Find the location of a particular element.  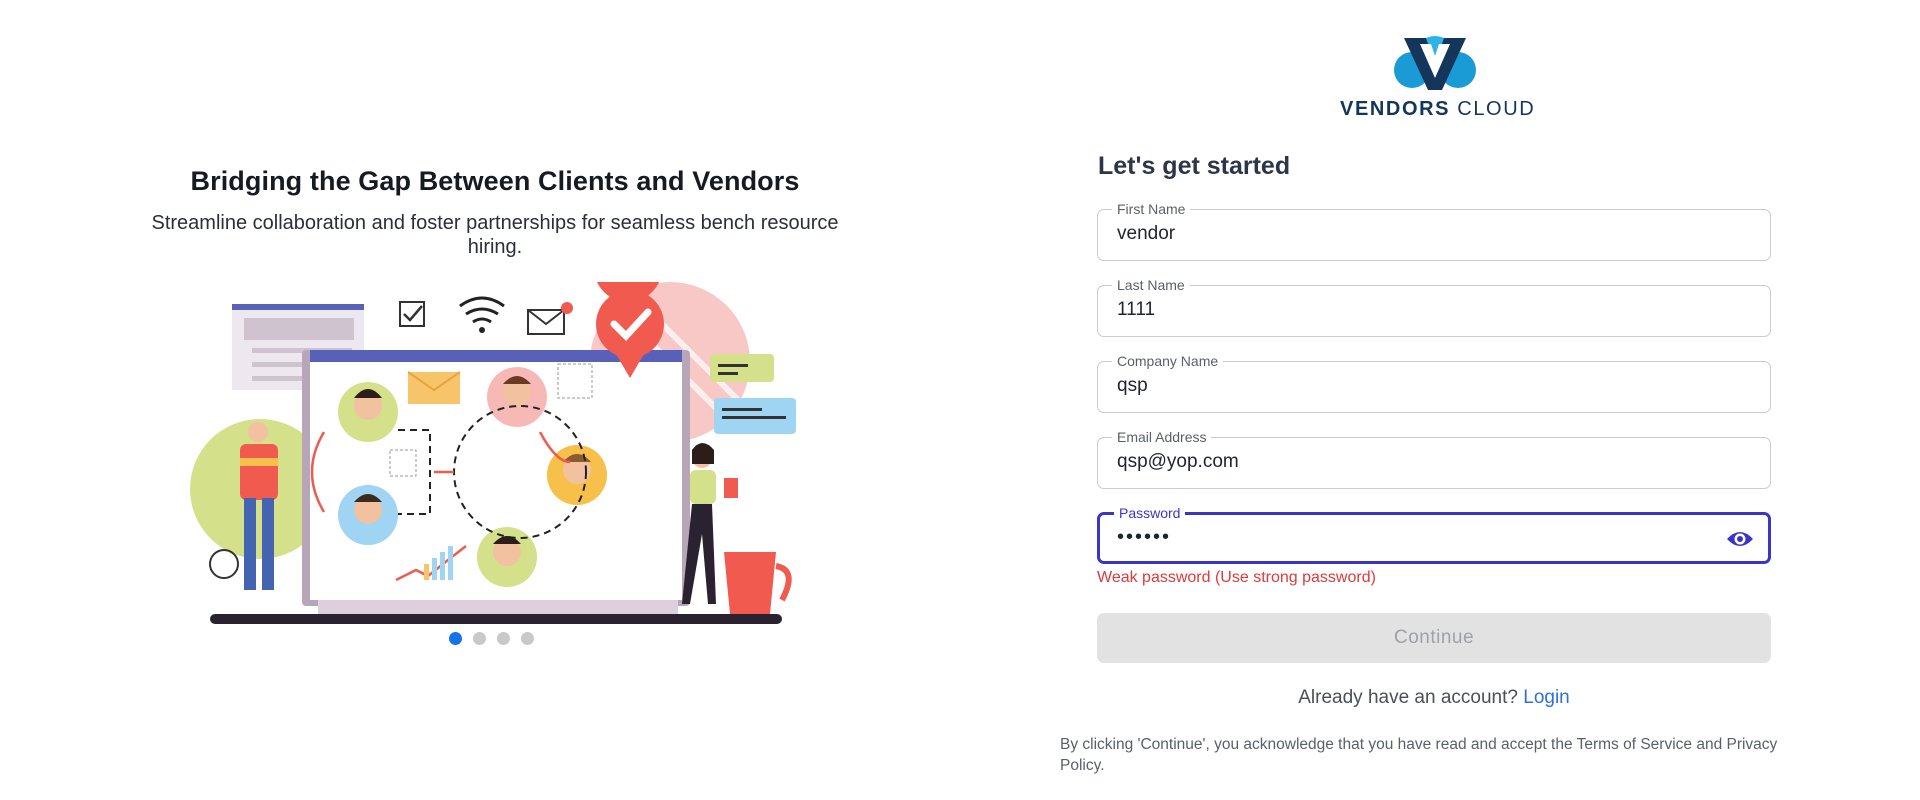

carousel-dots is located at coordinates (491, 638).